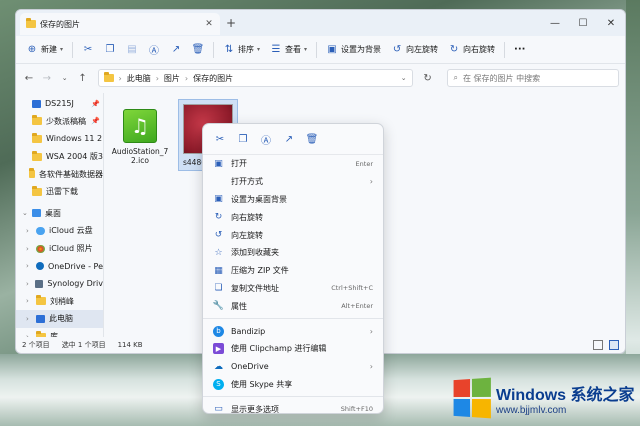 The height and width of the screenshot is (426, 640). What do you see at coordinates (59, 174) in the screenshot?
I see `sidebar-item-software-data: 各软件基础数据器` at bounding box center [59, 174].